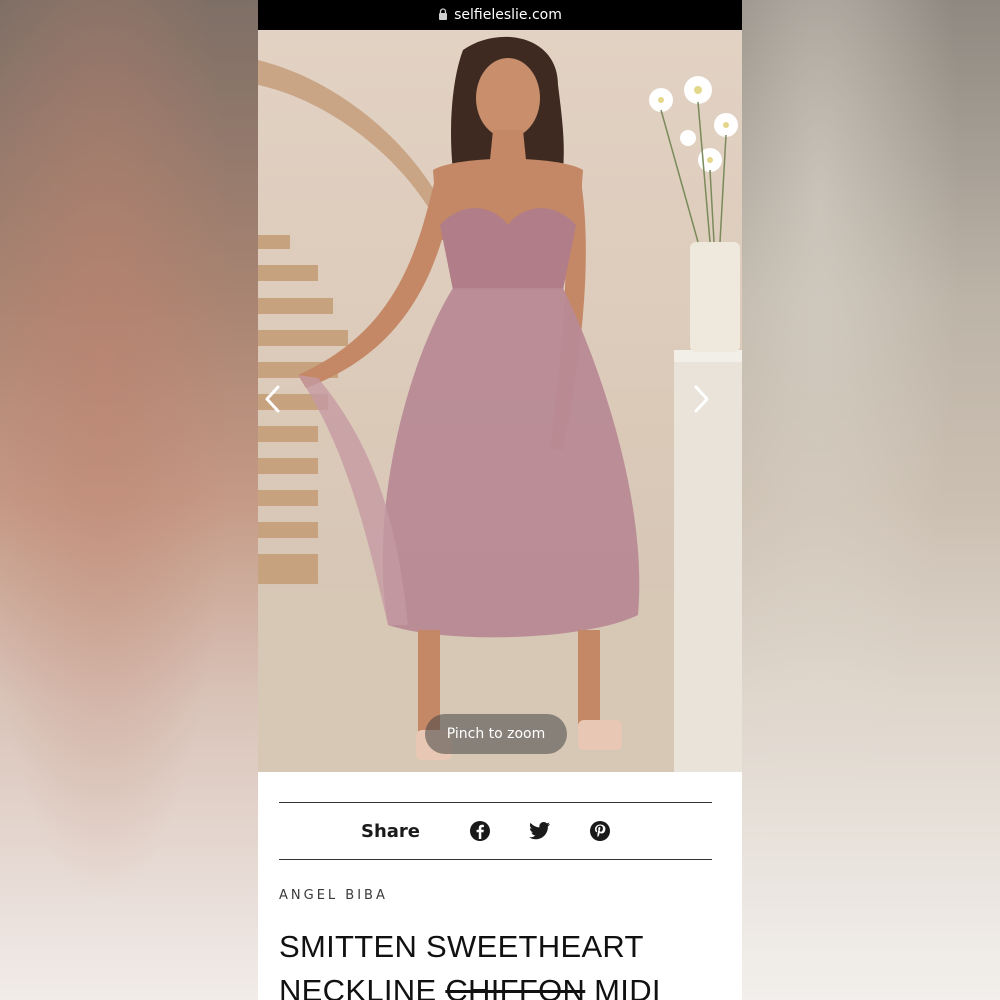  Describe the element at coordinates (508, 15) in the screenshot. I see `url-text: selfieleslie.com` at that location.